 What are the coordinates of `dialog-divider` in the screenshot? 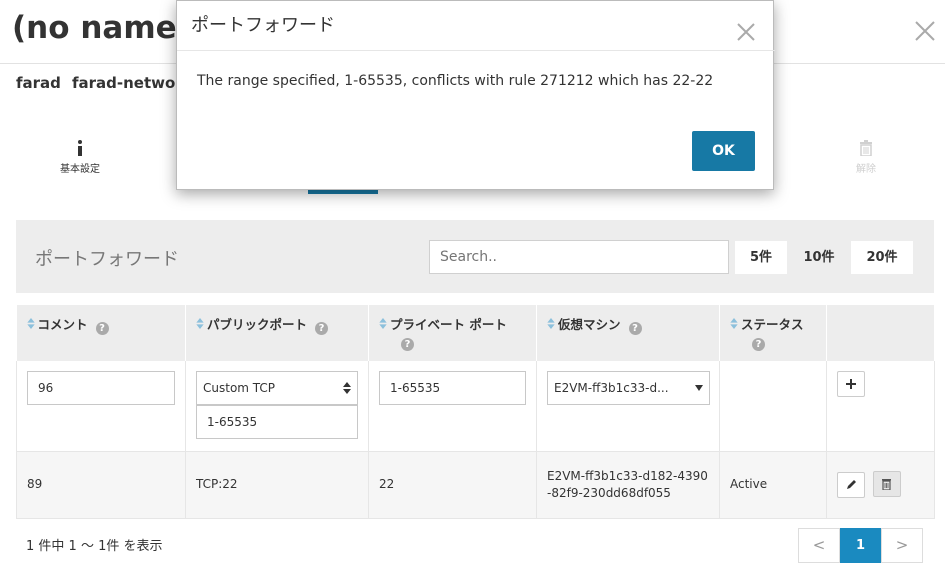 It's located at (476, 50).